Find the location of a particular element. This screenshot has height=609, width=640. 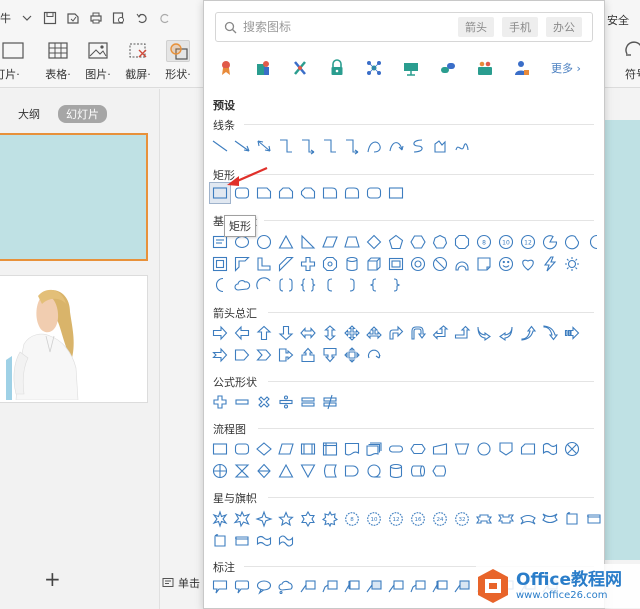

shape-au-icon is located at coordinates (264, 333).